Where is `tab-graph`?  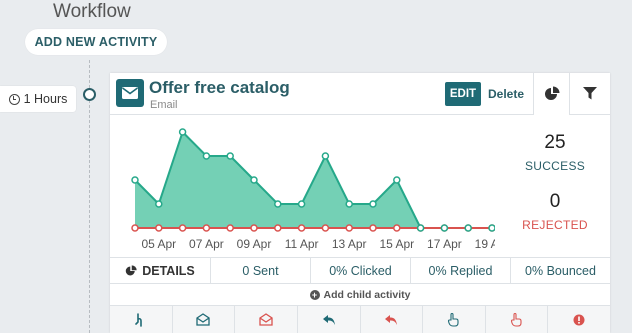
tab-graph is located at coordinates (551, 94).